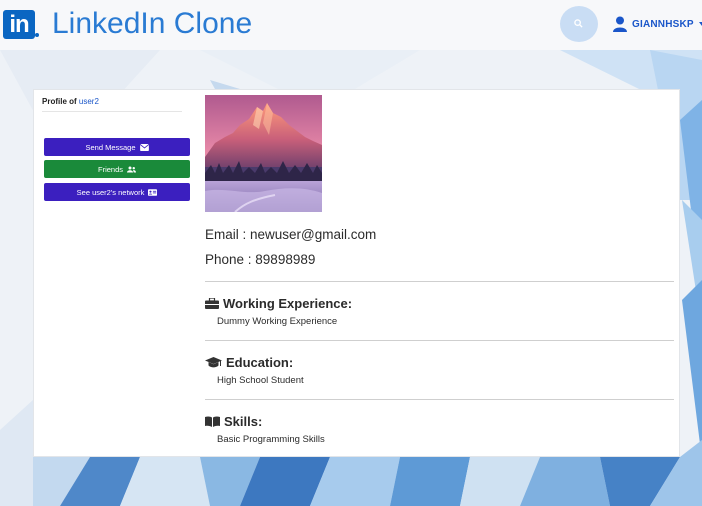 The height and width of the screenshot is (506, 702). I want to click on book-icon, so click(212, 421).